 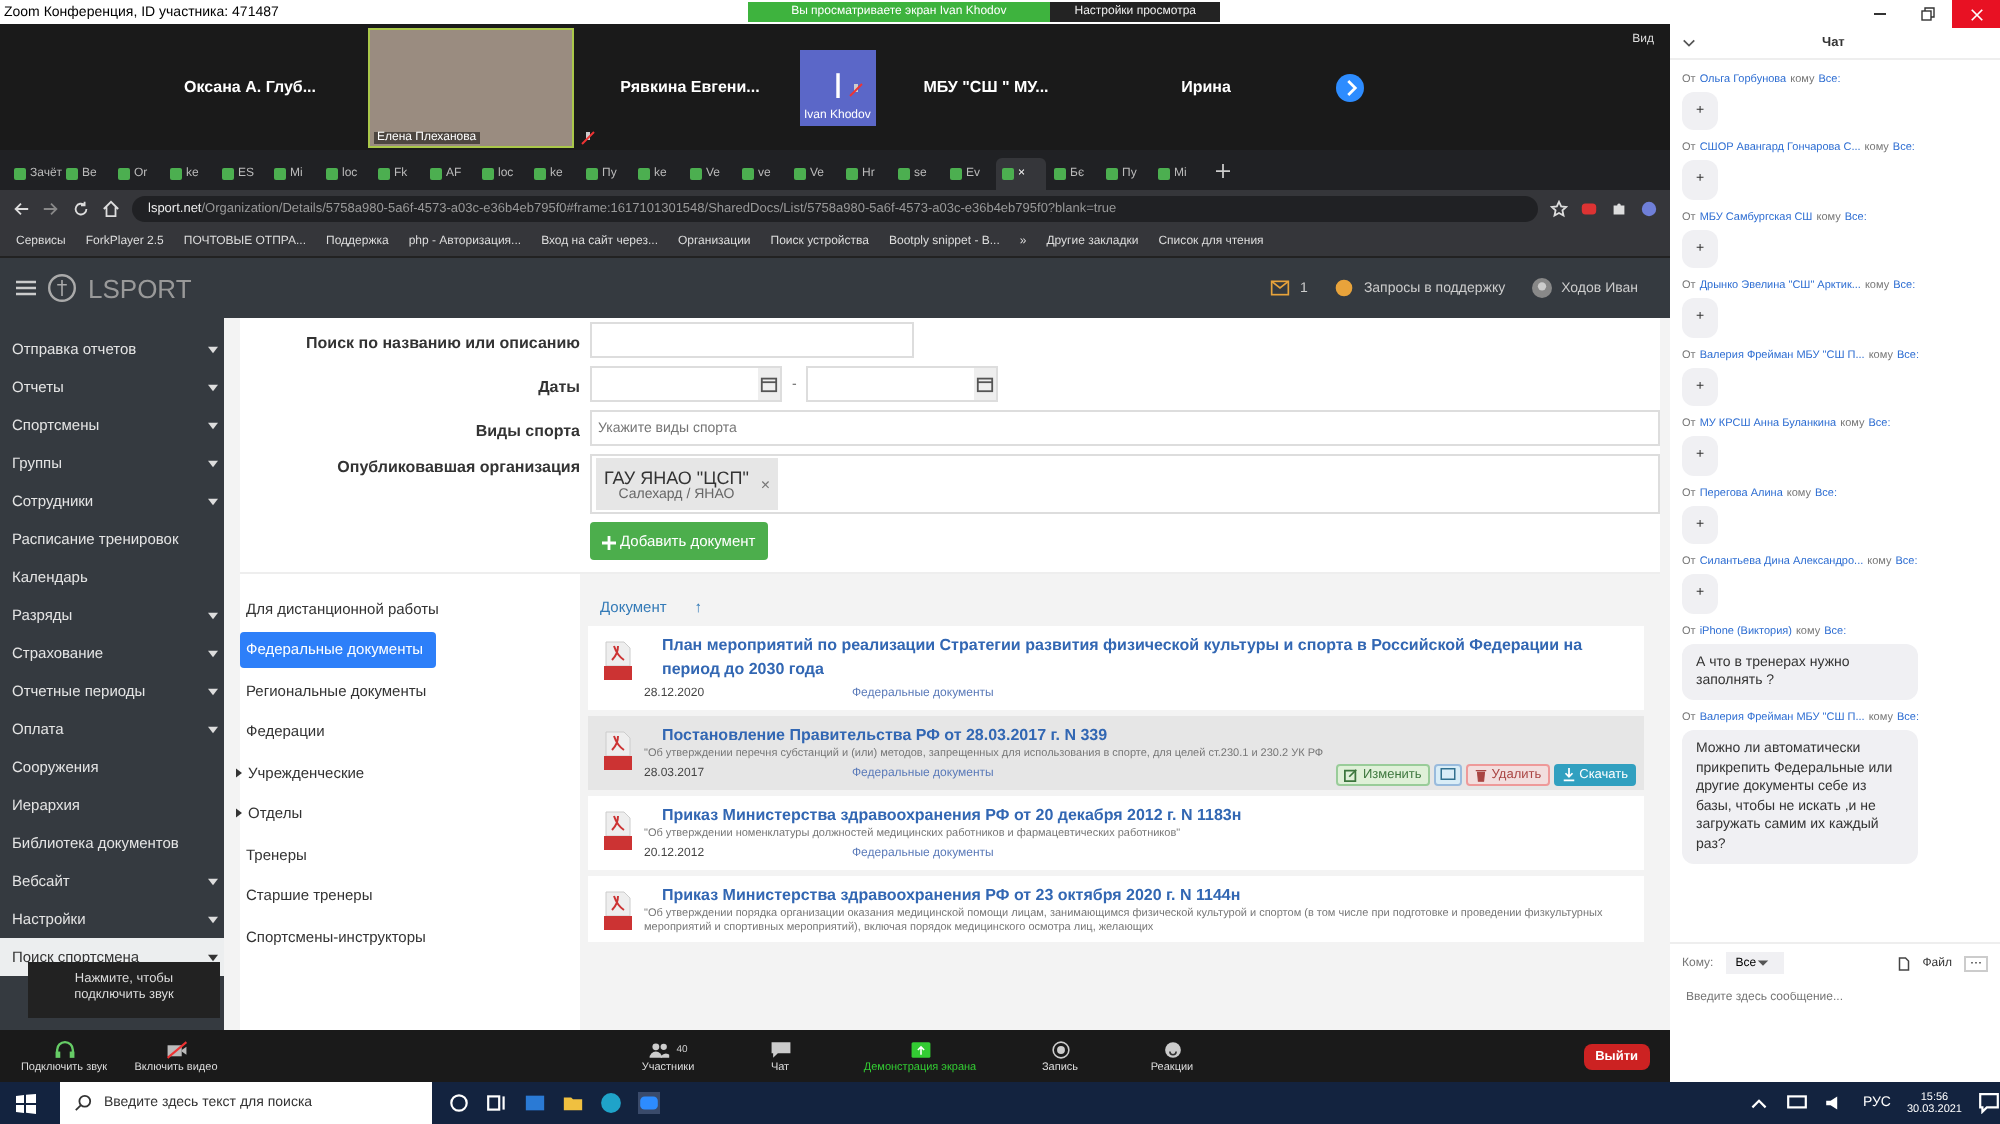 I want to click on people-icon, so click(x=659, y=1049).